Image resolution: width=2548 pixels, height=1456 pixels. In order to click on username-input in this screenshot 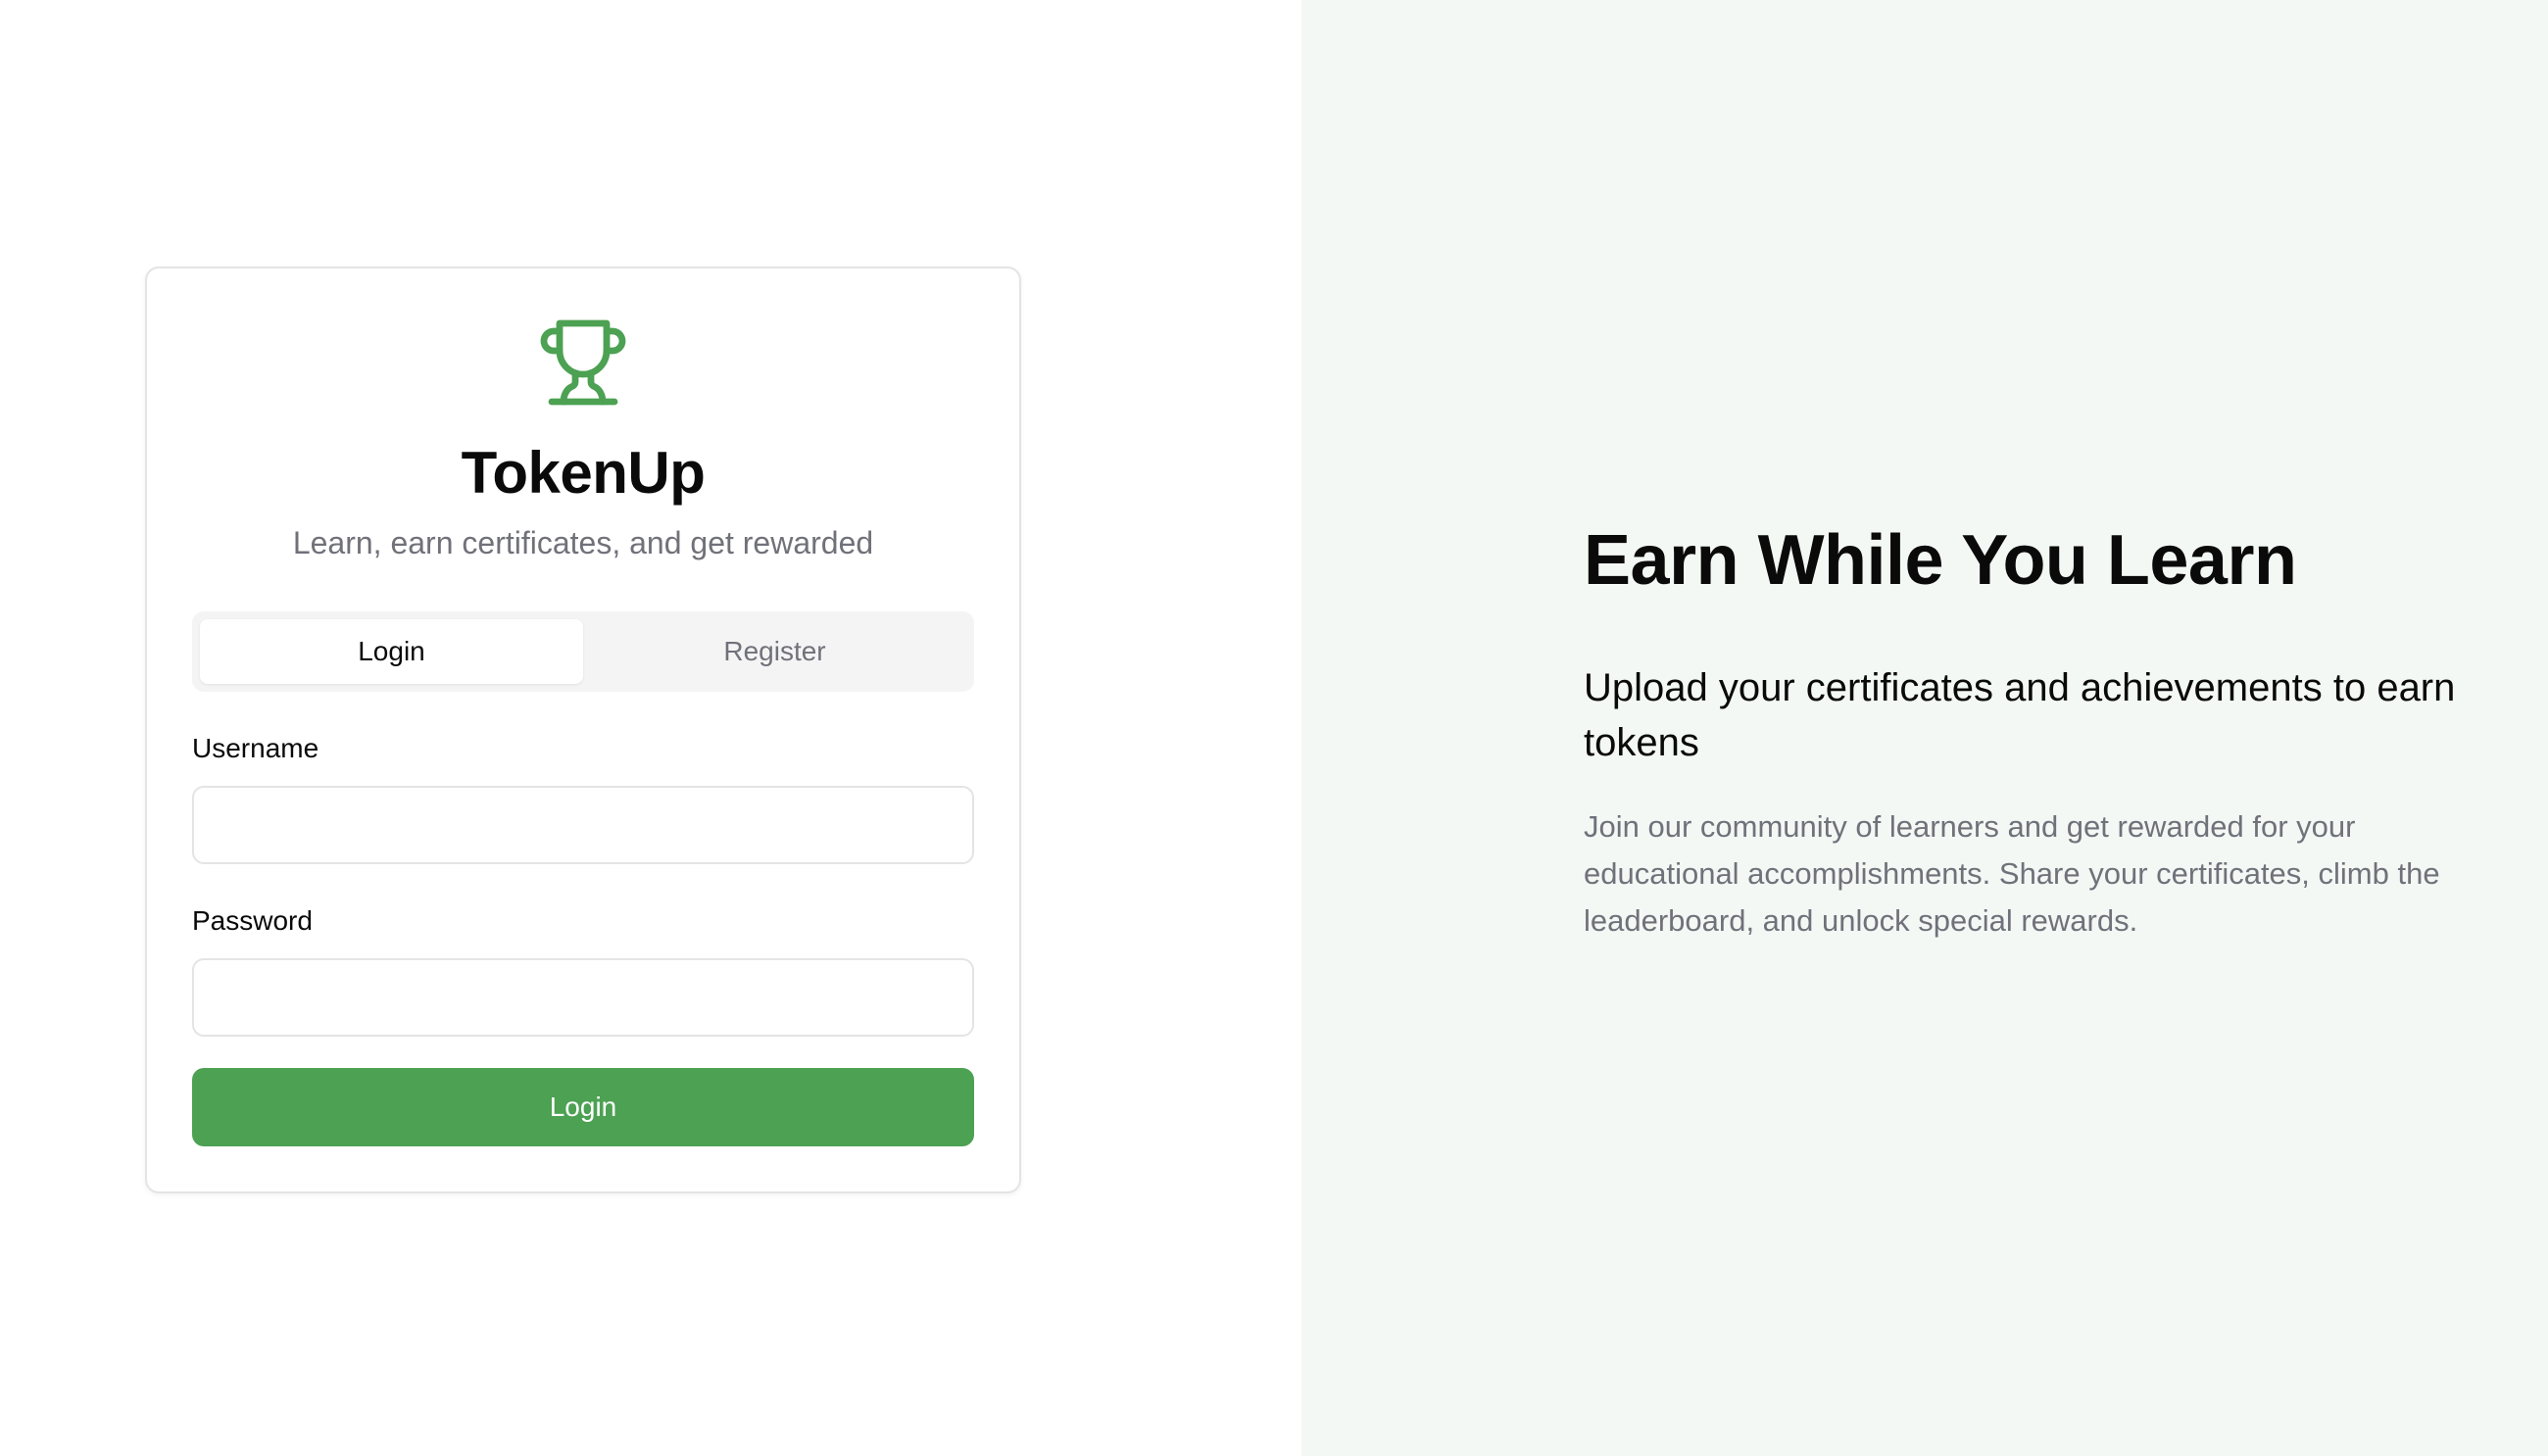, I will do `click(583, 825)`.